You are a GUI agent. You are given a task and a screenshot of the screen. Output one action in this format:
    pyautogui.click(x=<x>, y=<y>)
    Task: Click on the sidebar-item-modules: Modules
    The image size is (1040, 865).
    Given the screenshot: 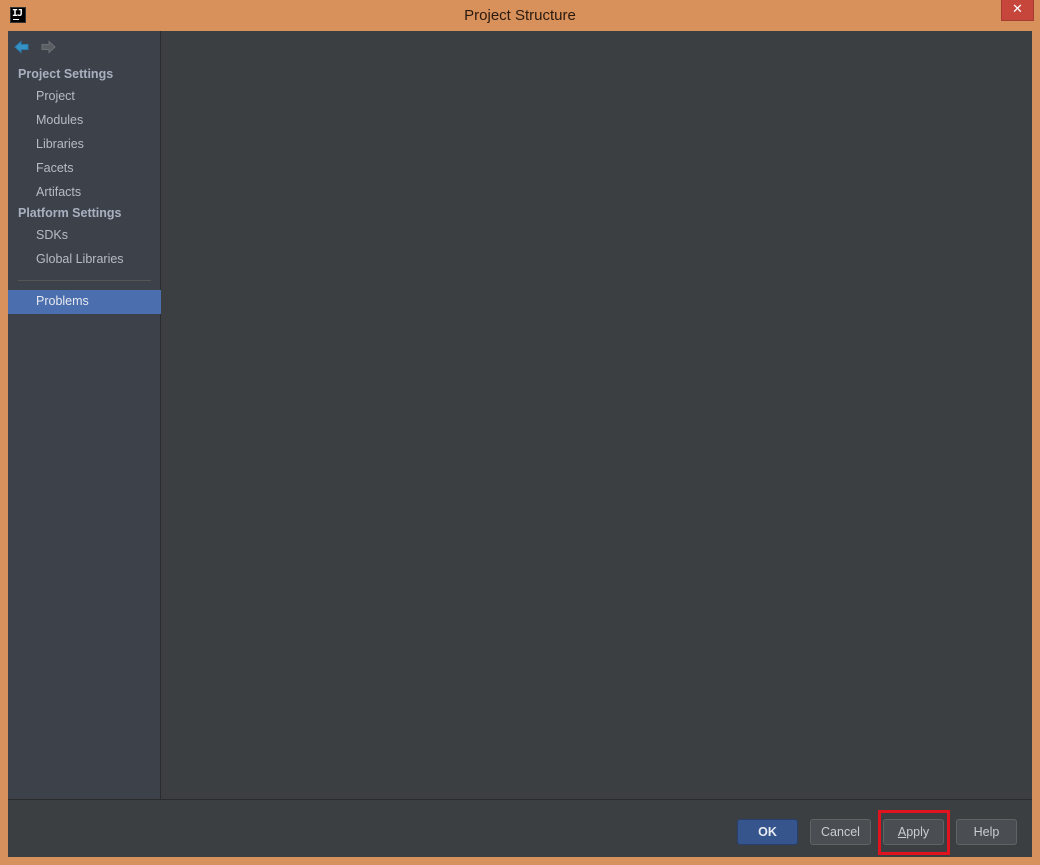 What is the action you would take?
    pyautogui.click(x=59, y=120)
    